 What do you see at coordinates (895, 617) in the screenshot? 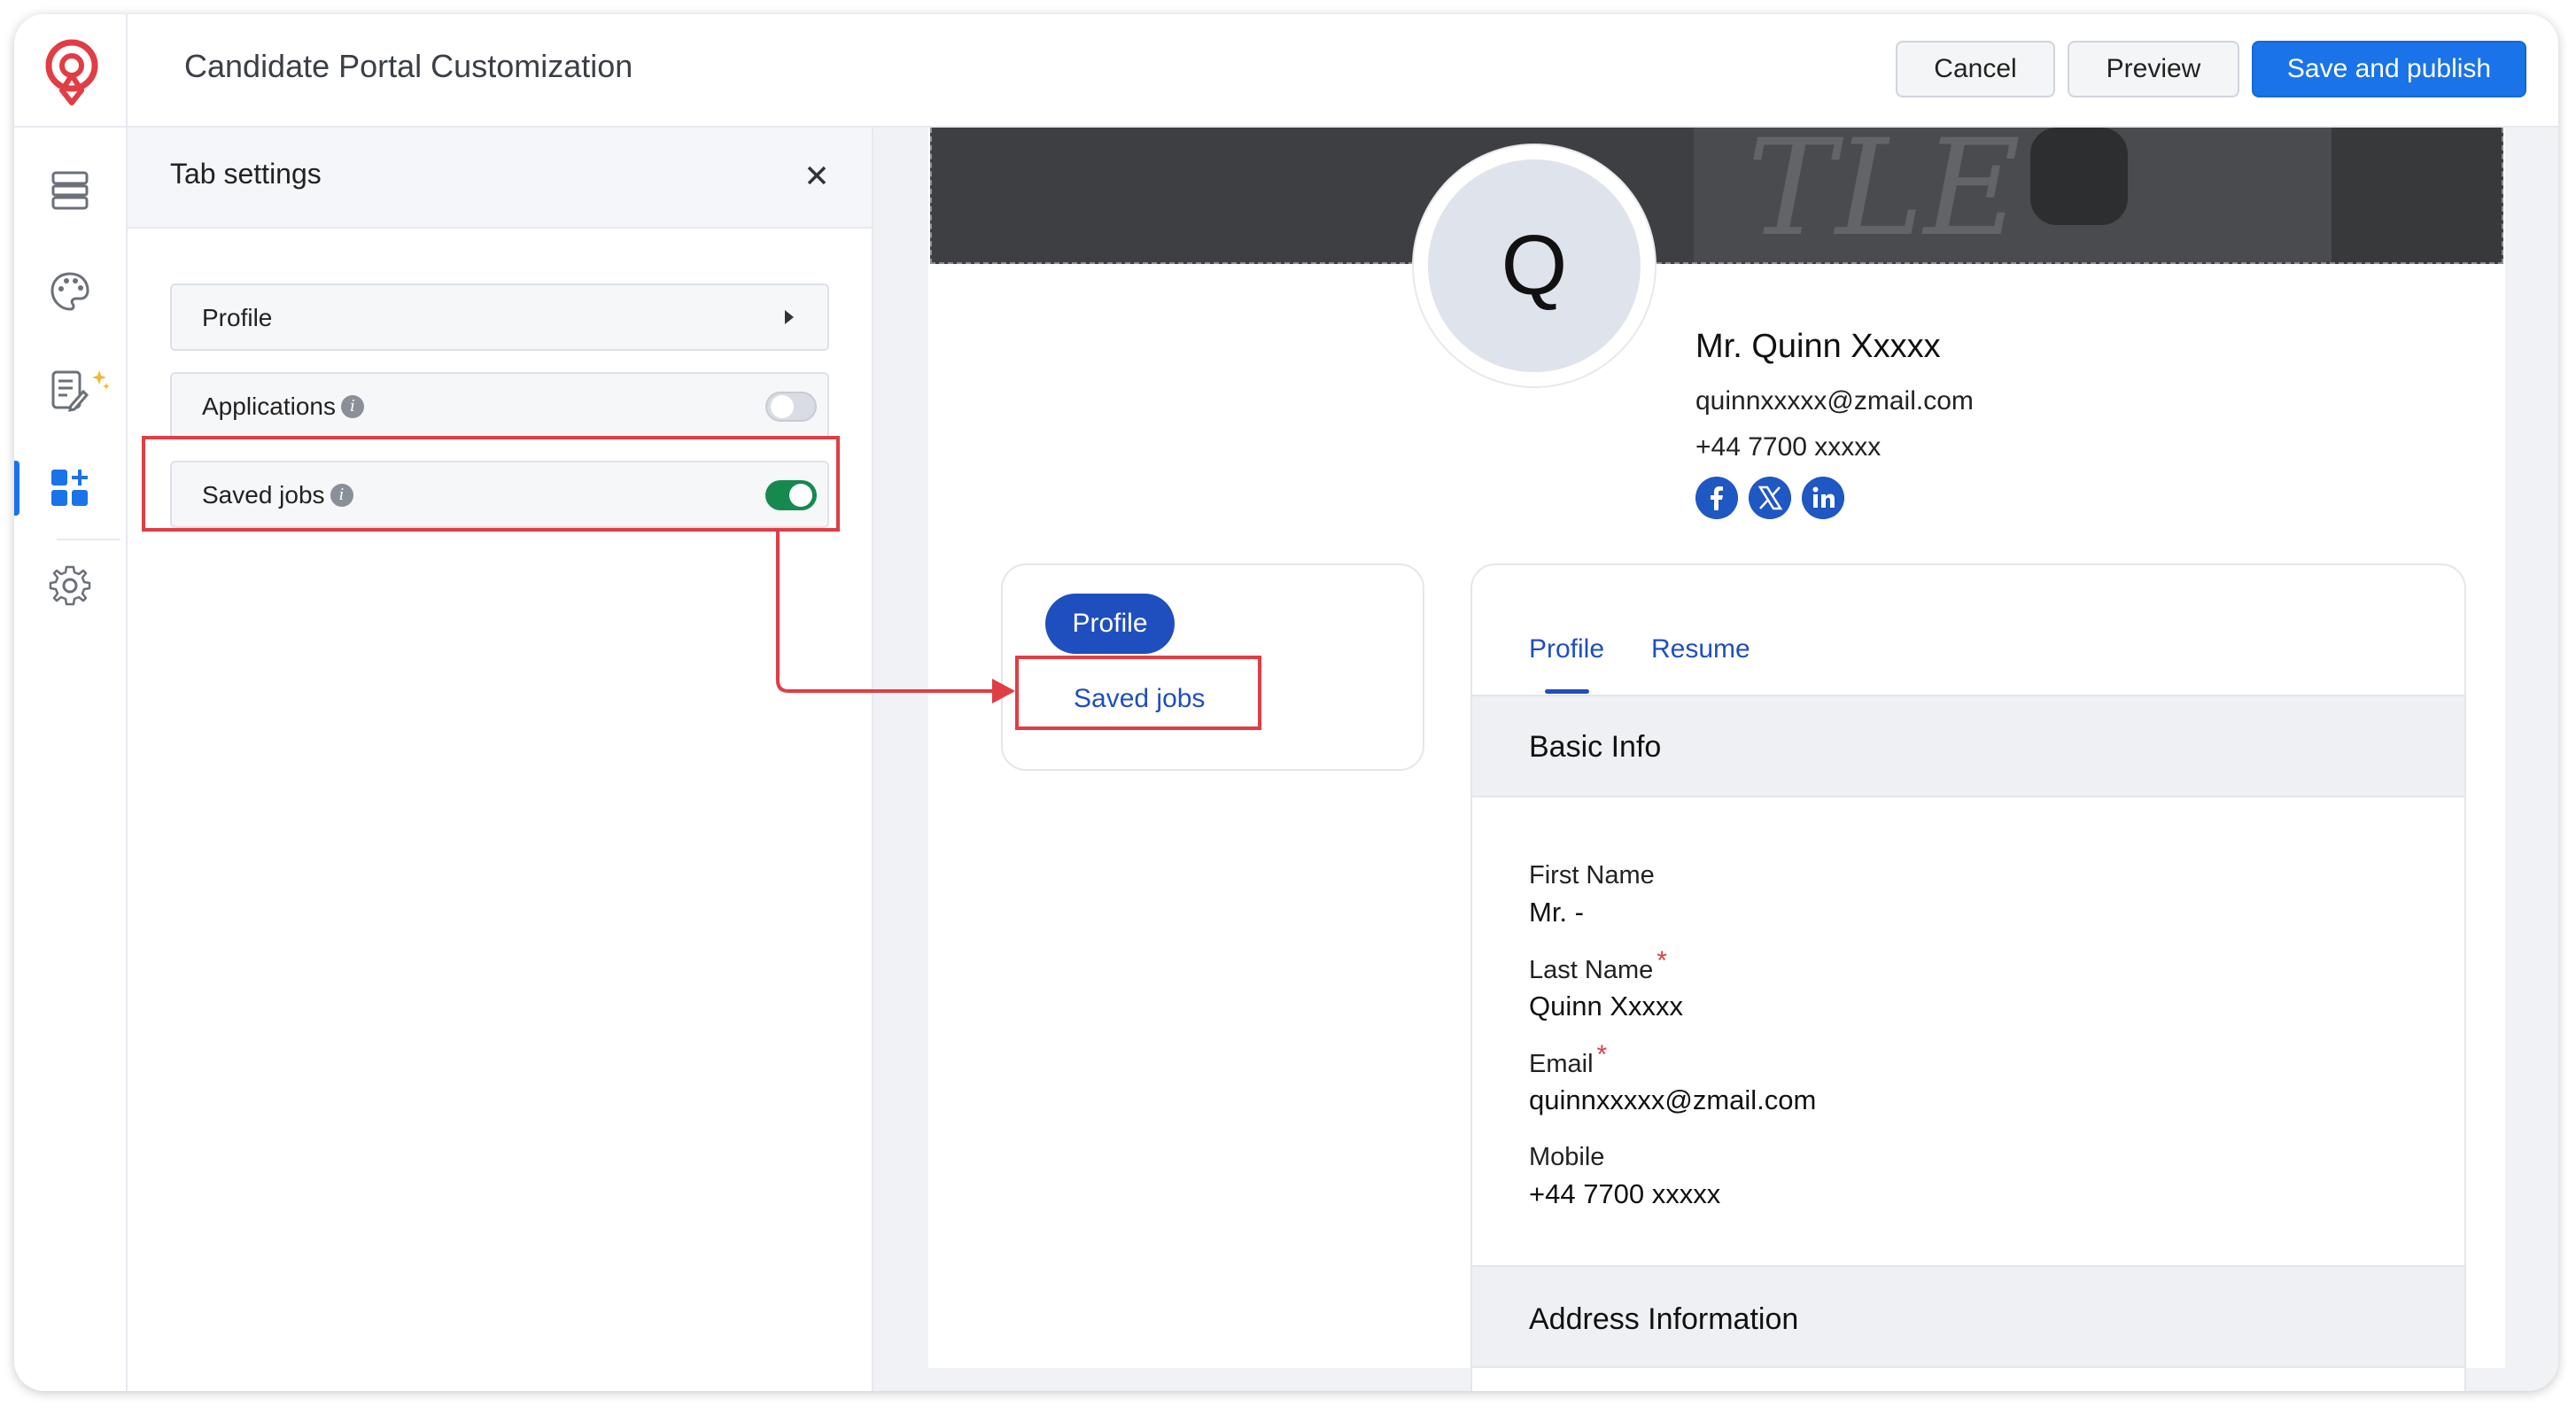
I see `annotation-arrow` at bounding box center [895, 617].